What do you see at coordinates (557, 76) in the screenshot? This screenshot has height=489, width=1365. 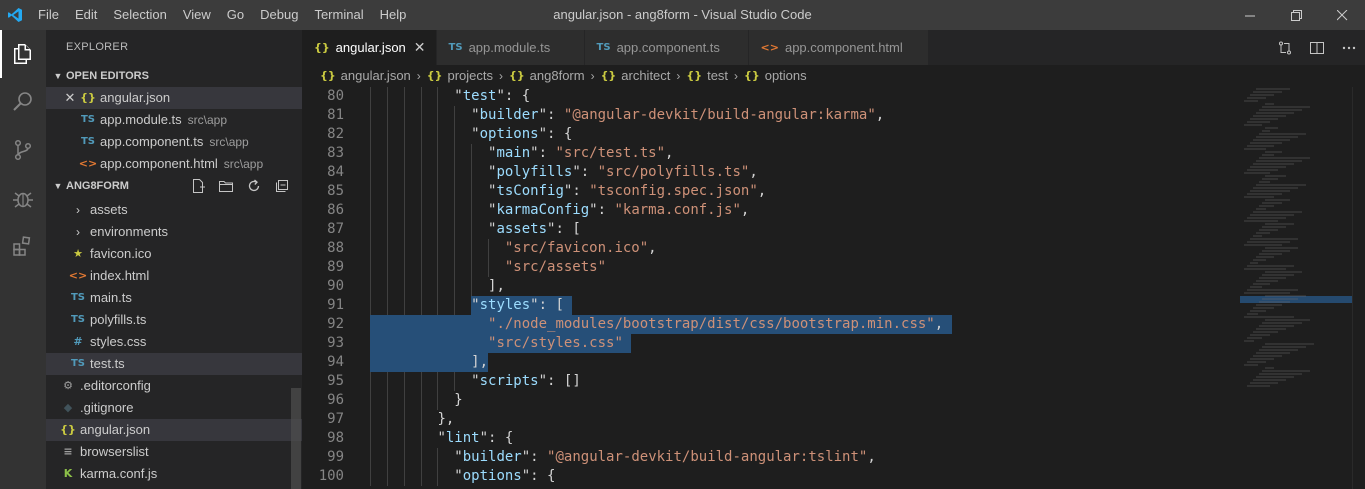 I see `breadcrumb-item: ang8form` at bounding box center [557, 76].